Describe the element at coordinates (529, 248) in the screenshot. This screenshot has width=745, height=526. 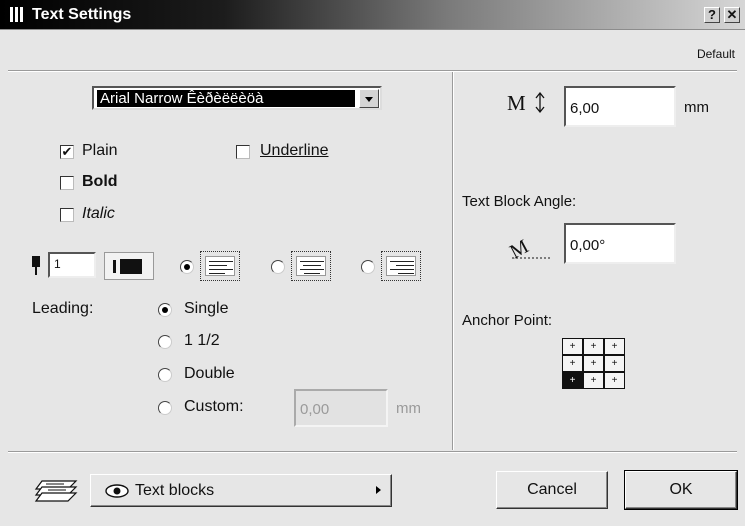
I see `text-angle-icon: M` at that location.